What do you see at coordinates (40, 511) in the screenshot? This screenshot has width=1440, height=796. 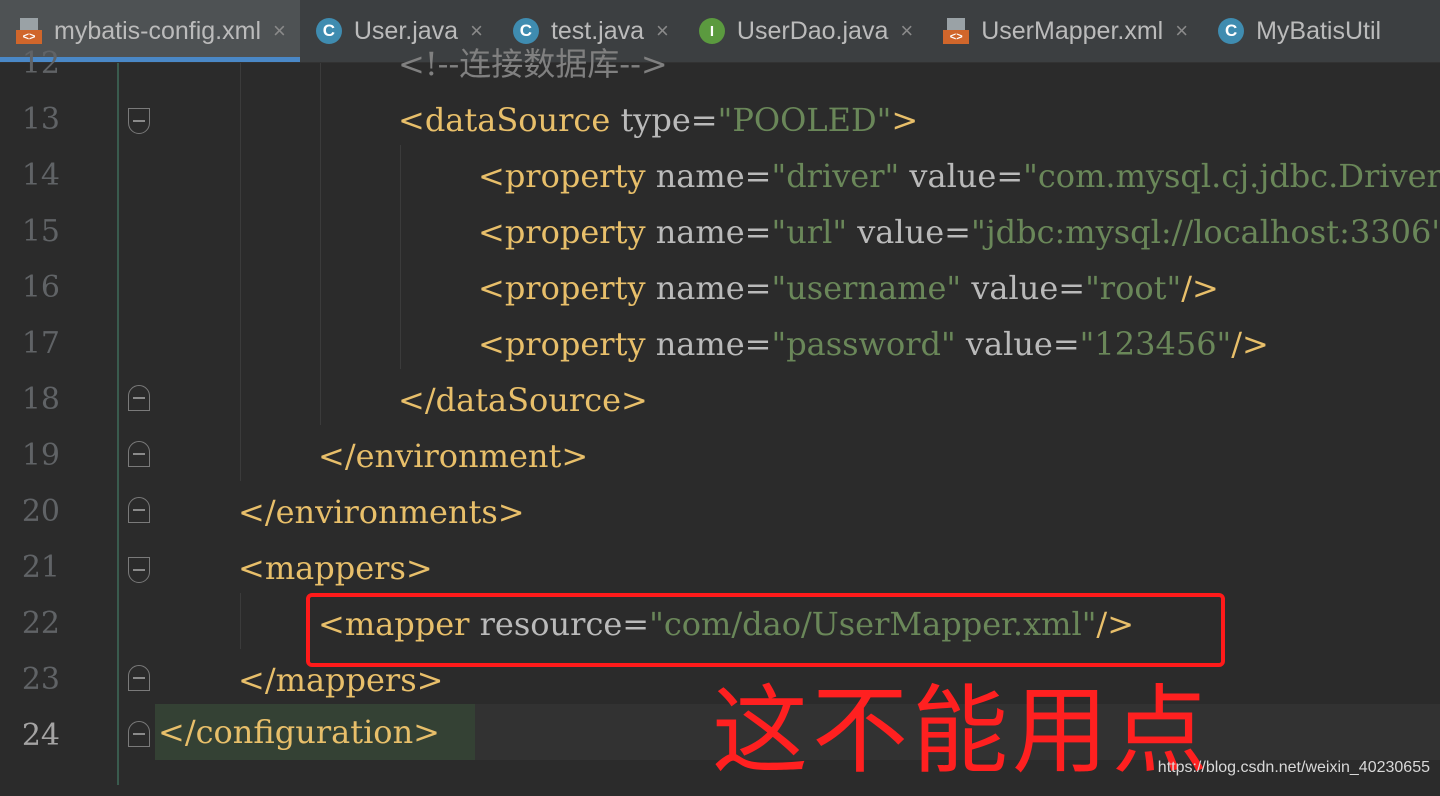 I see `line-number: 20` at bounding box center [40, 511].